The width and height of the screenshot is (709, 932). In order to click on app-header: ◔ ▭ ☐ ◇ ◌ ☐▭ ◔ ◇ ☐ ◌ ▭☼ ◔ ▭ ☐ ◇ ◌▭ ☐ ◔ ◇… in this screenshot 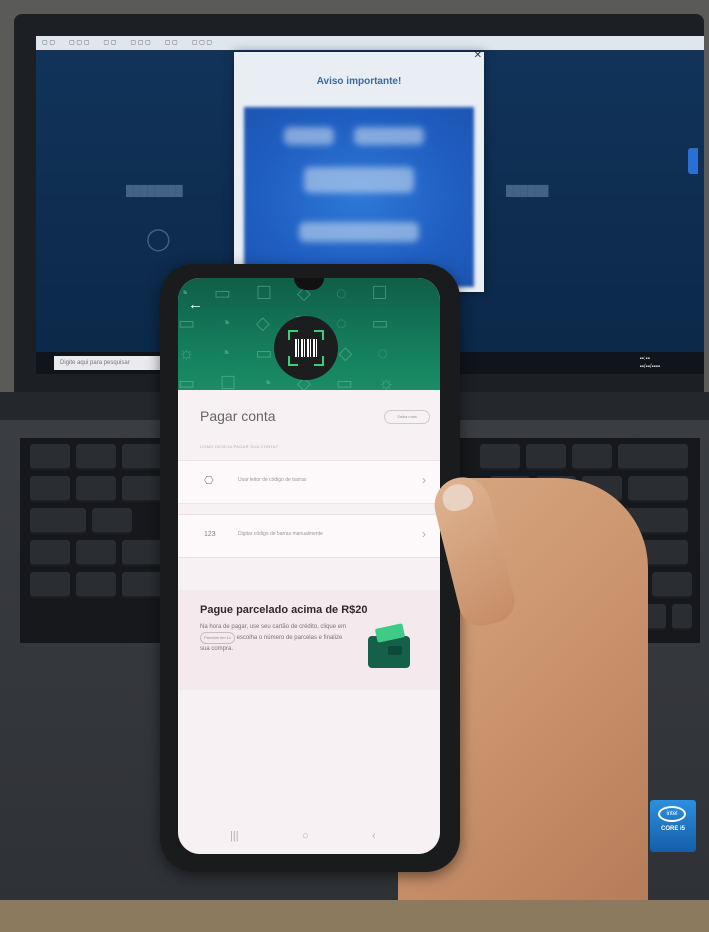, I will do `click(309, 334)`.